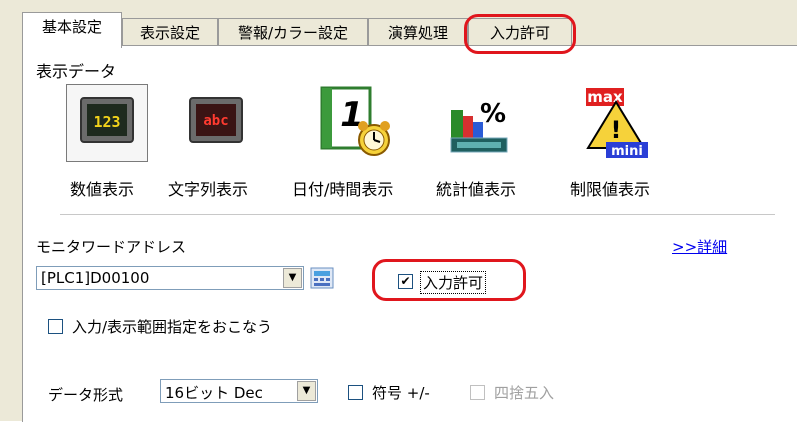  Describe the element at coordinates (76, 71) in the screenshot. I see `display-data-heading: 表示データ` at that location.